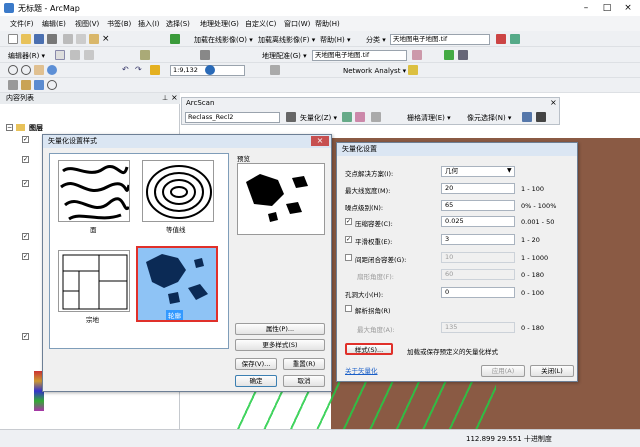 The image size is (640, 447). Describe the element at coordinates (320, 141) in the screenshot. I see `style-dialog-close-button: ×` at that location.